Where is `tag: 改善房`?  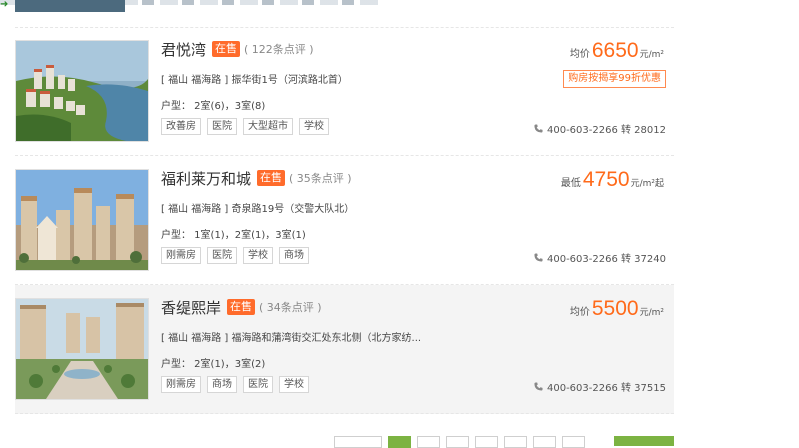
tag: 改善房 is located at coordinates (181, 126).